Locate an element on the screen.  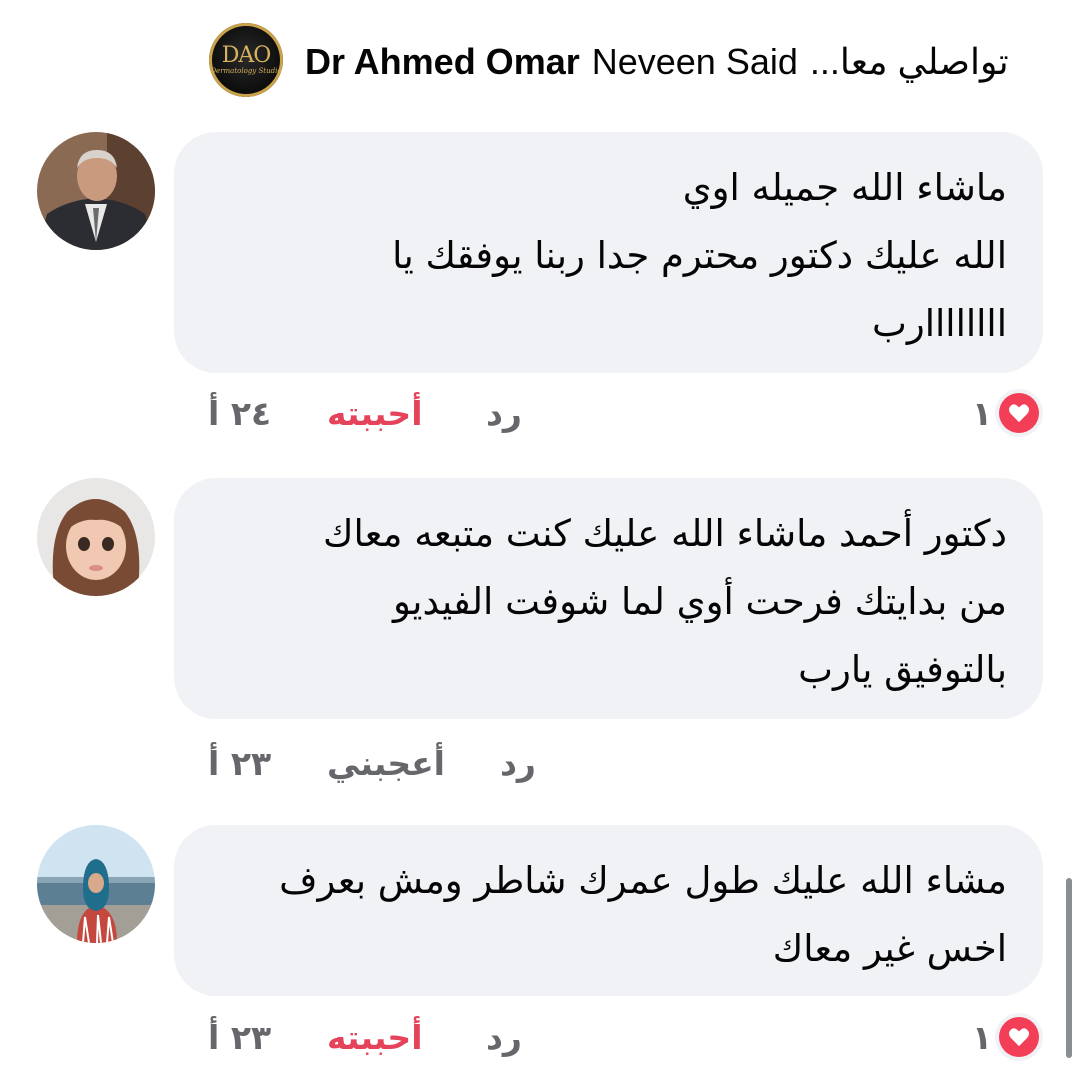
comment-actions: ٢٣ أ أحببته رد ١ is located at coordinates (539, 1038).